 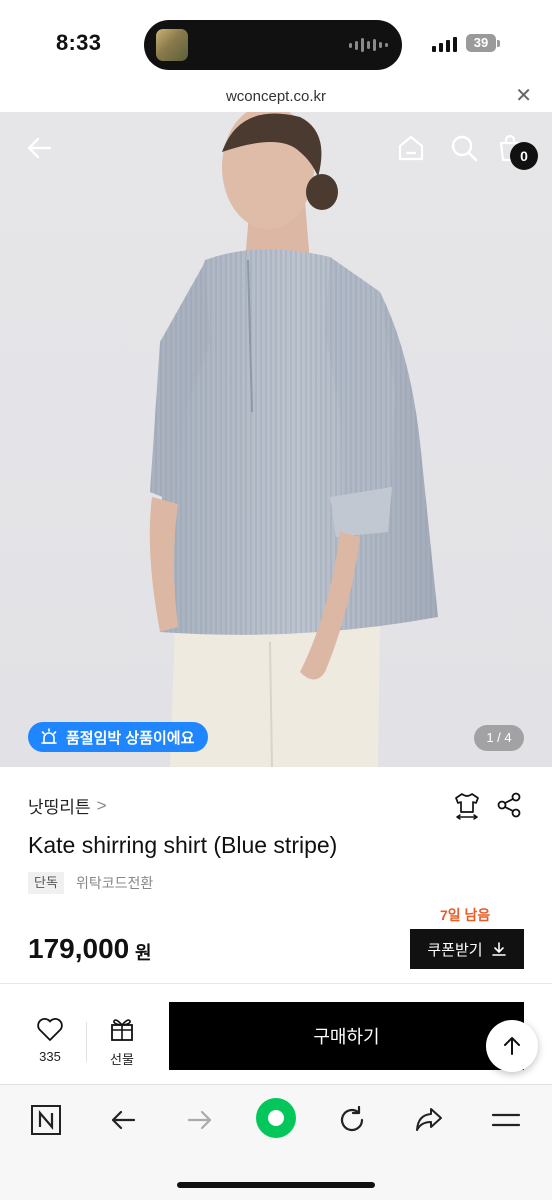 I want to click on scroll-to-top-button, so click(x=512, y=1046).